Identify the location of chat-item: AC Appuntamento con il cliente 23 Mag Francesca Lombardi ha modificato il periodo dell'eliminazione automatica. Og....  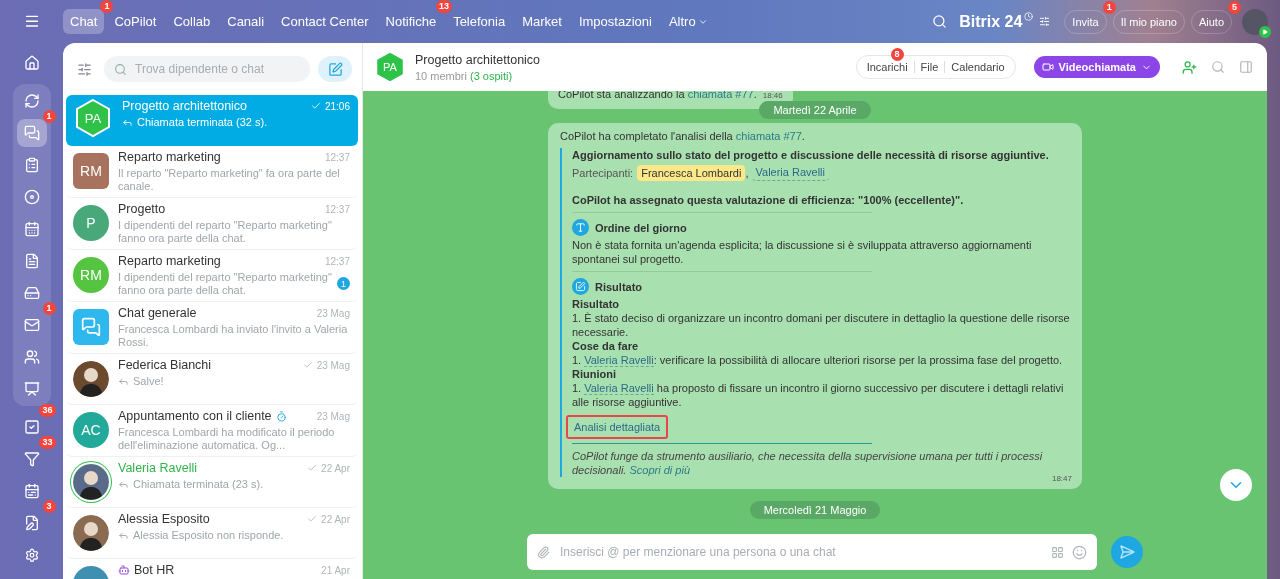
(212, 431).